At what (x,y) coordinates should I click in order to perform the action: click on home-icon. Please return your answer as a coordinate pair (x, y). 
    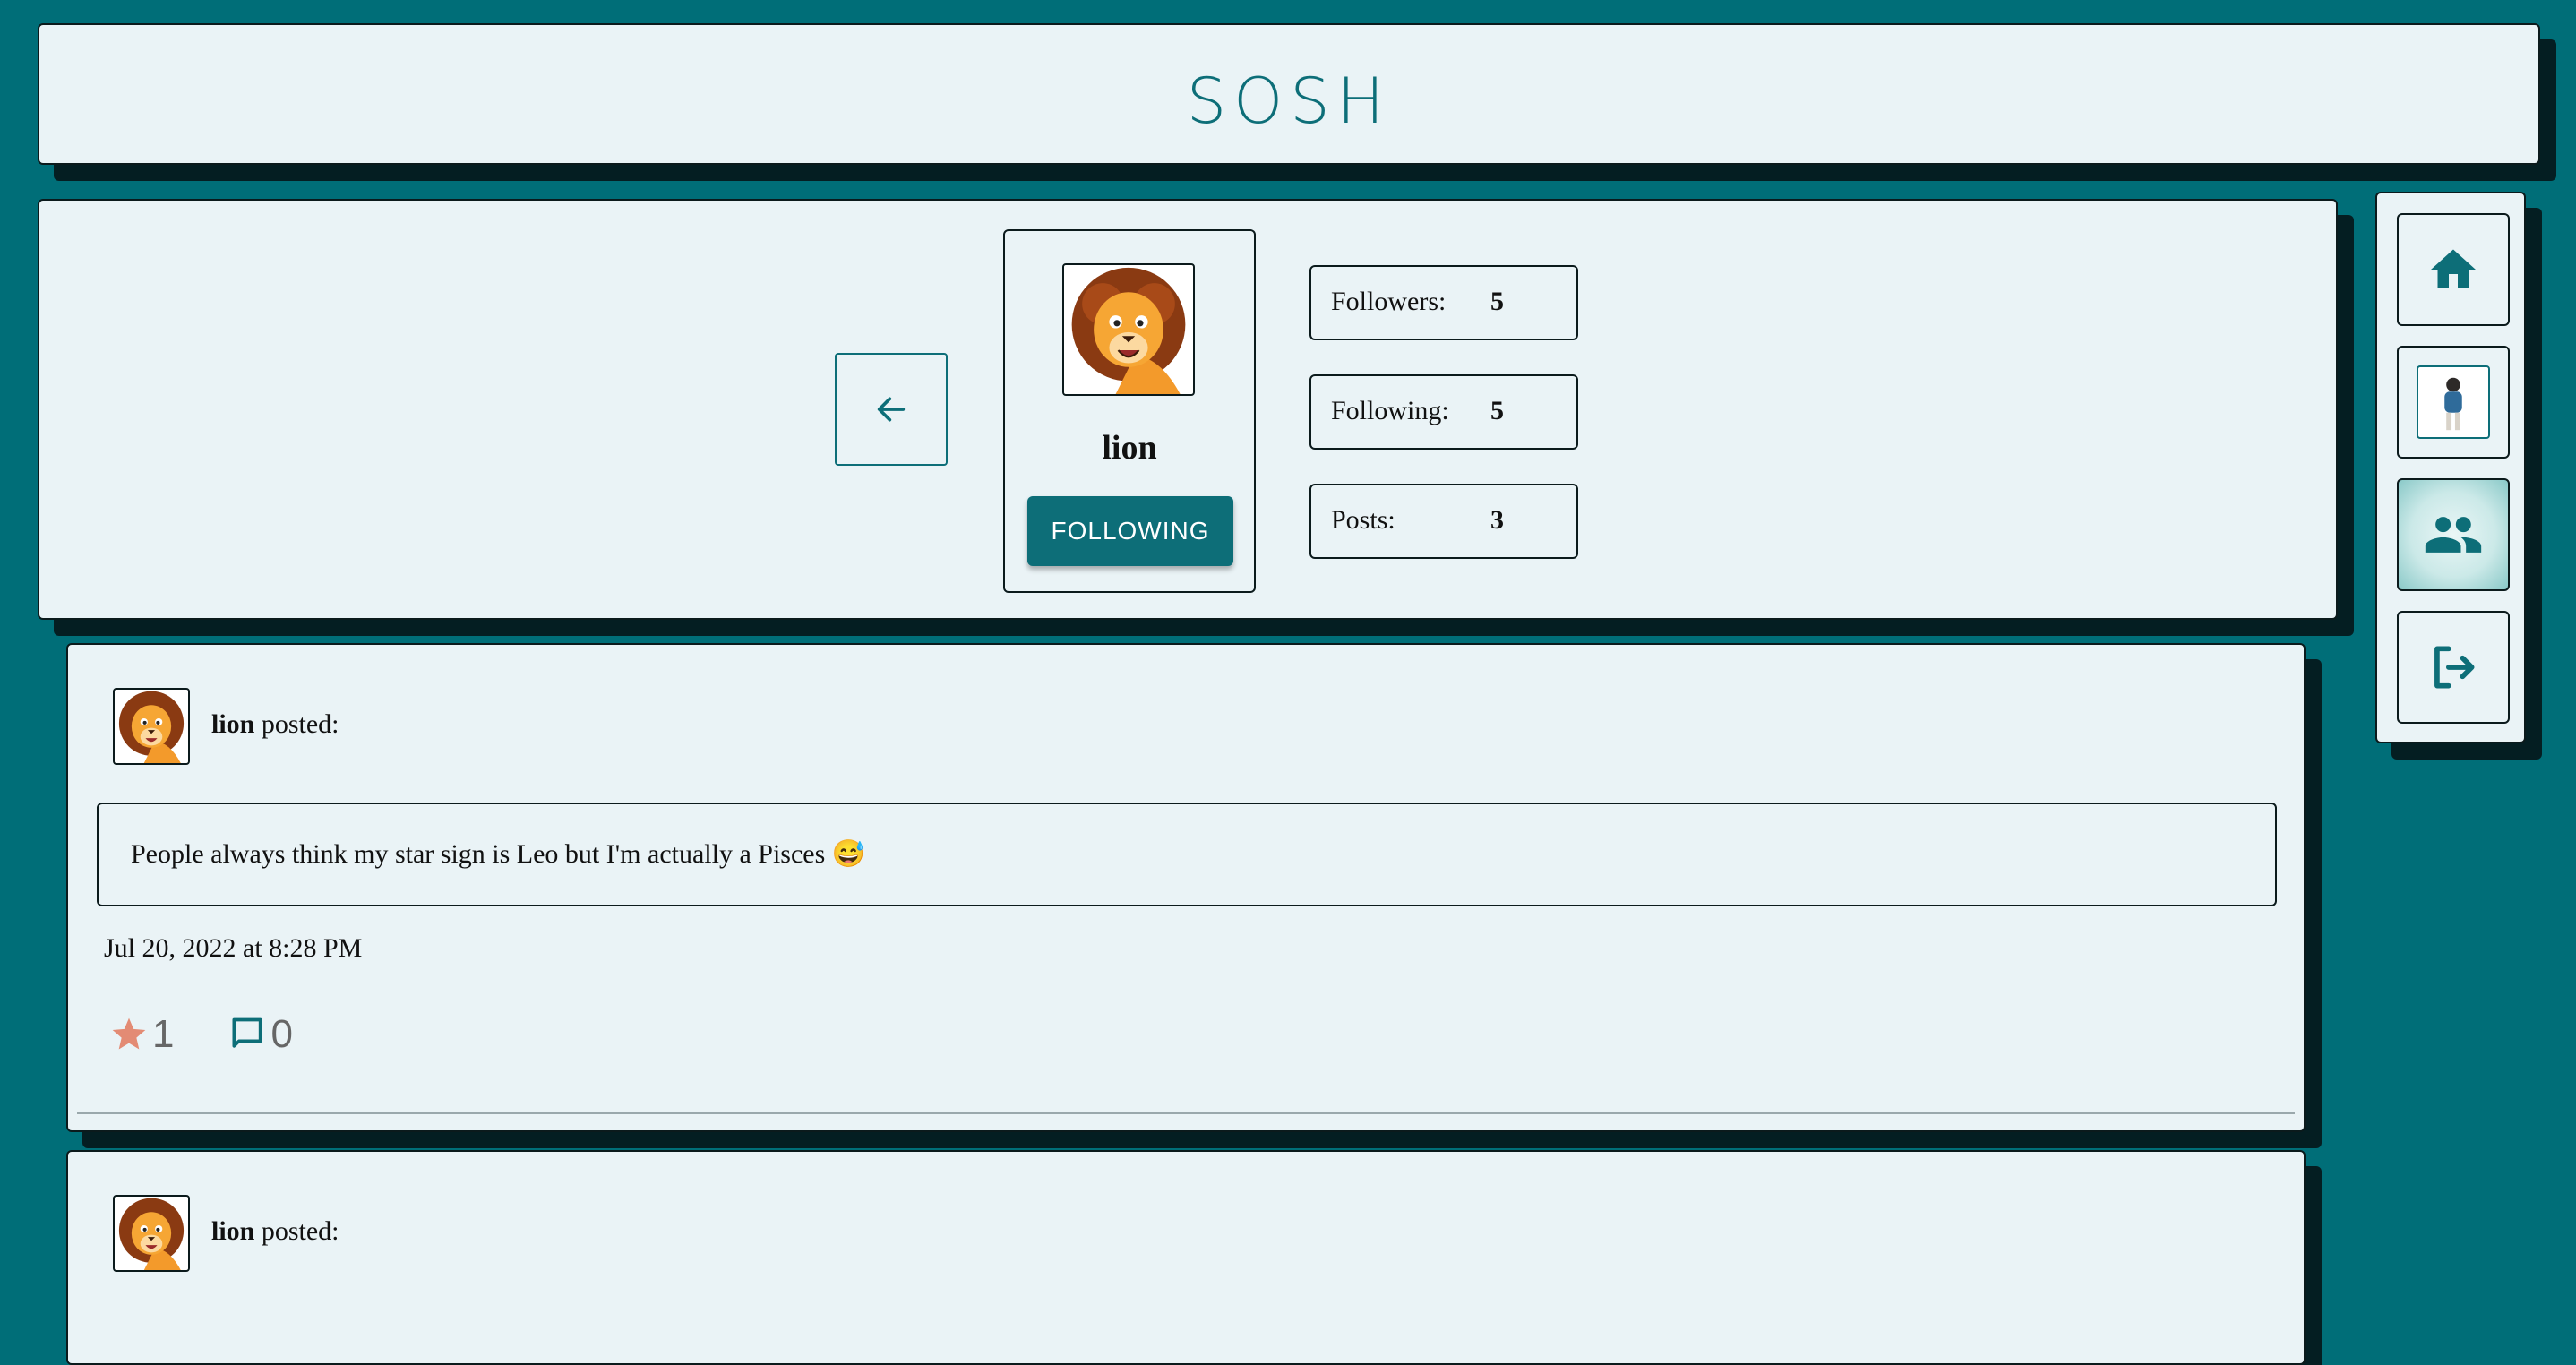
    Looking at the image, I should click on (2453, 268).